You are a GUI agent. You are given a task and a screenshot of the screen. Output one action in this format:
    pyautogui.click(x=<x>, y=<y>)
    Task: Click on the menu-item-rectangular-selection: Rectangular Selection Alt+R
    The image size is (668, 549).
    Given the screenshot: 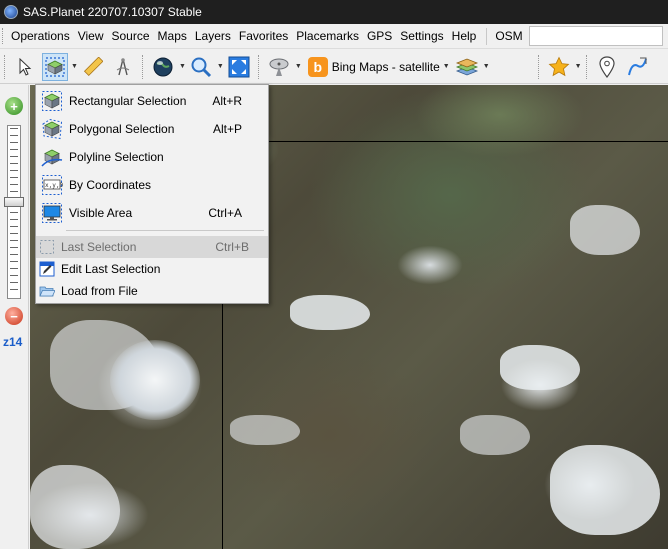 What is the action you would take?
    pyautogui.click(x=152, y=101)
    